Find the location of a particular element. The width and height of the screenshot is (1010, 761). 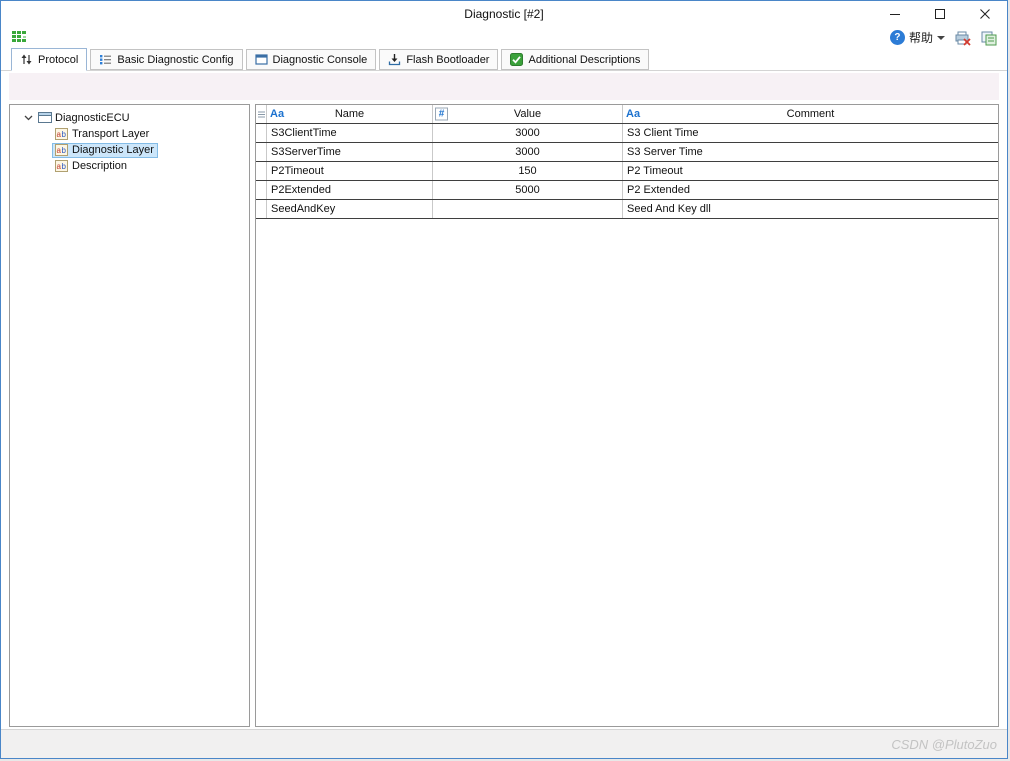

cell-value is located at coordinates (528, 209).